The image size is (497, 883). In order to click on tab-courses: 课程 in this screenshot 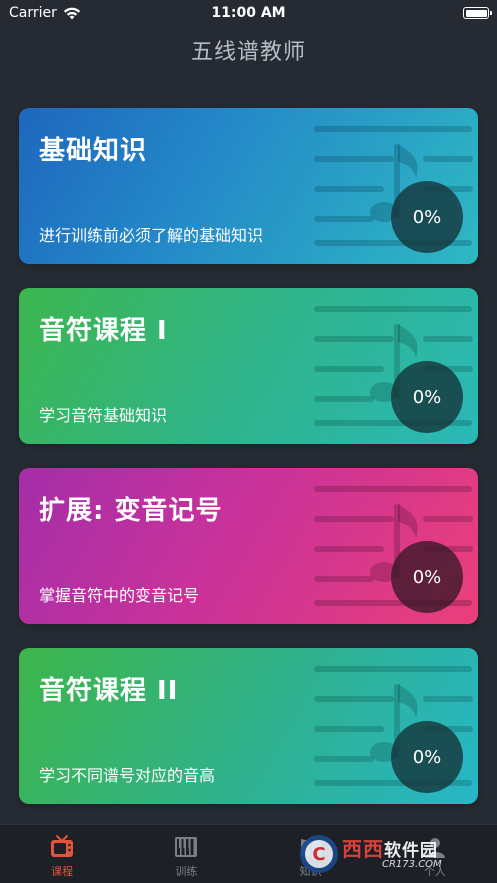, I will do `click(62, 854)`.